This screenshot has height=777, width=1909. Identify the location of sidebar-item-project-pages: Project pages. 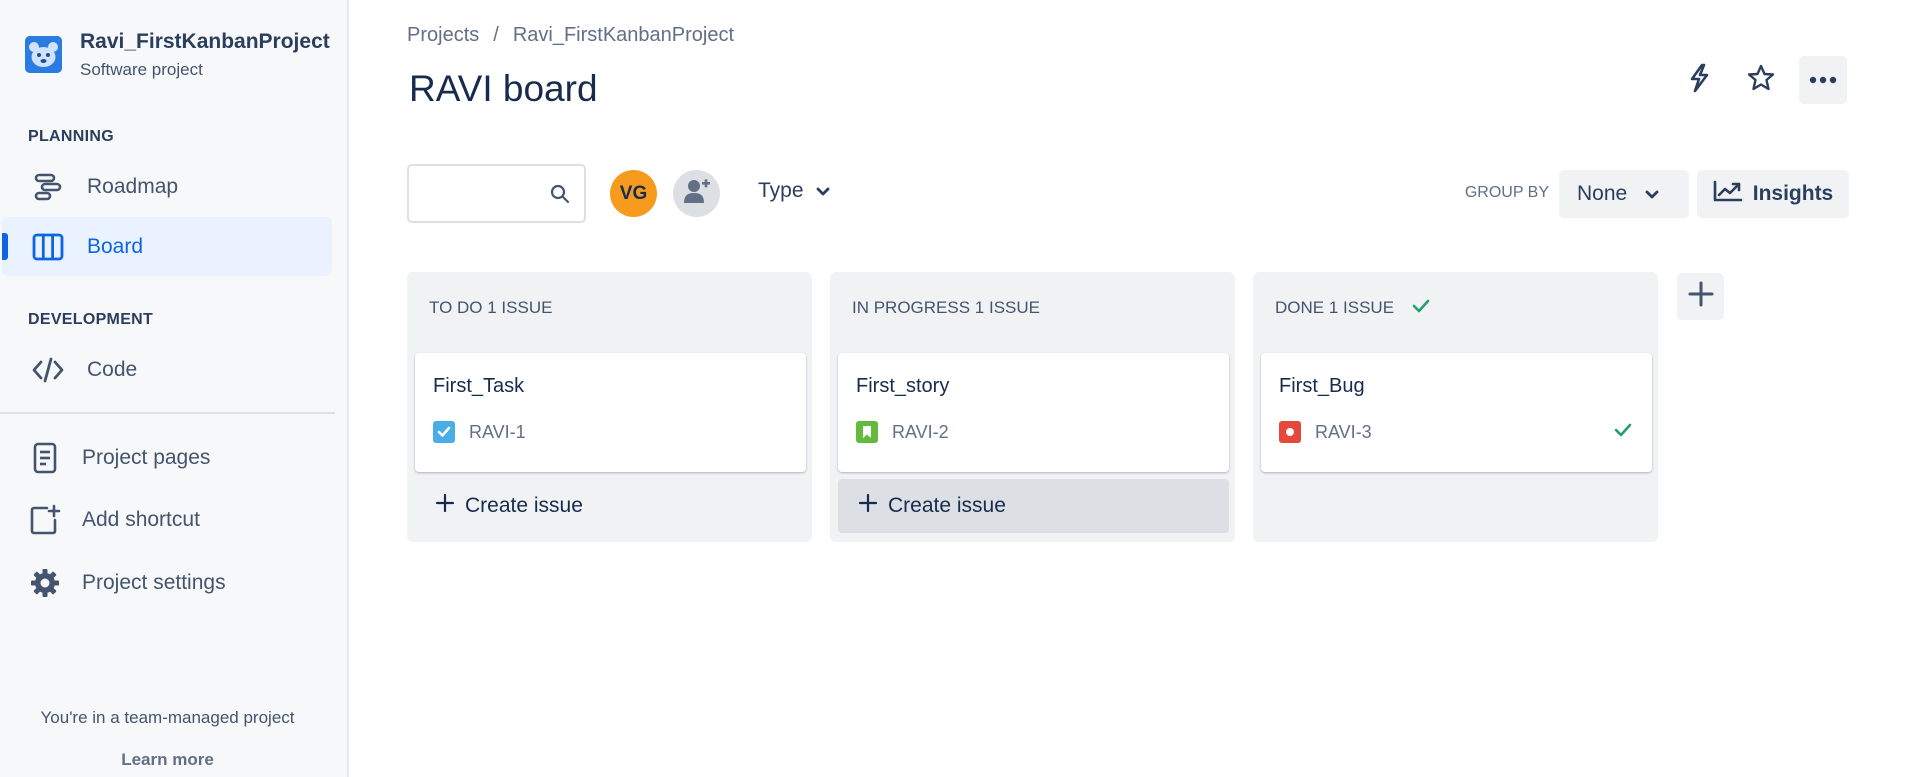
(167, 457).